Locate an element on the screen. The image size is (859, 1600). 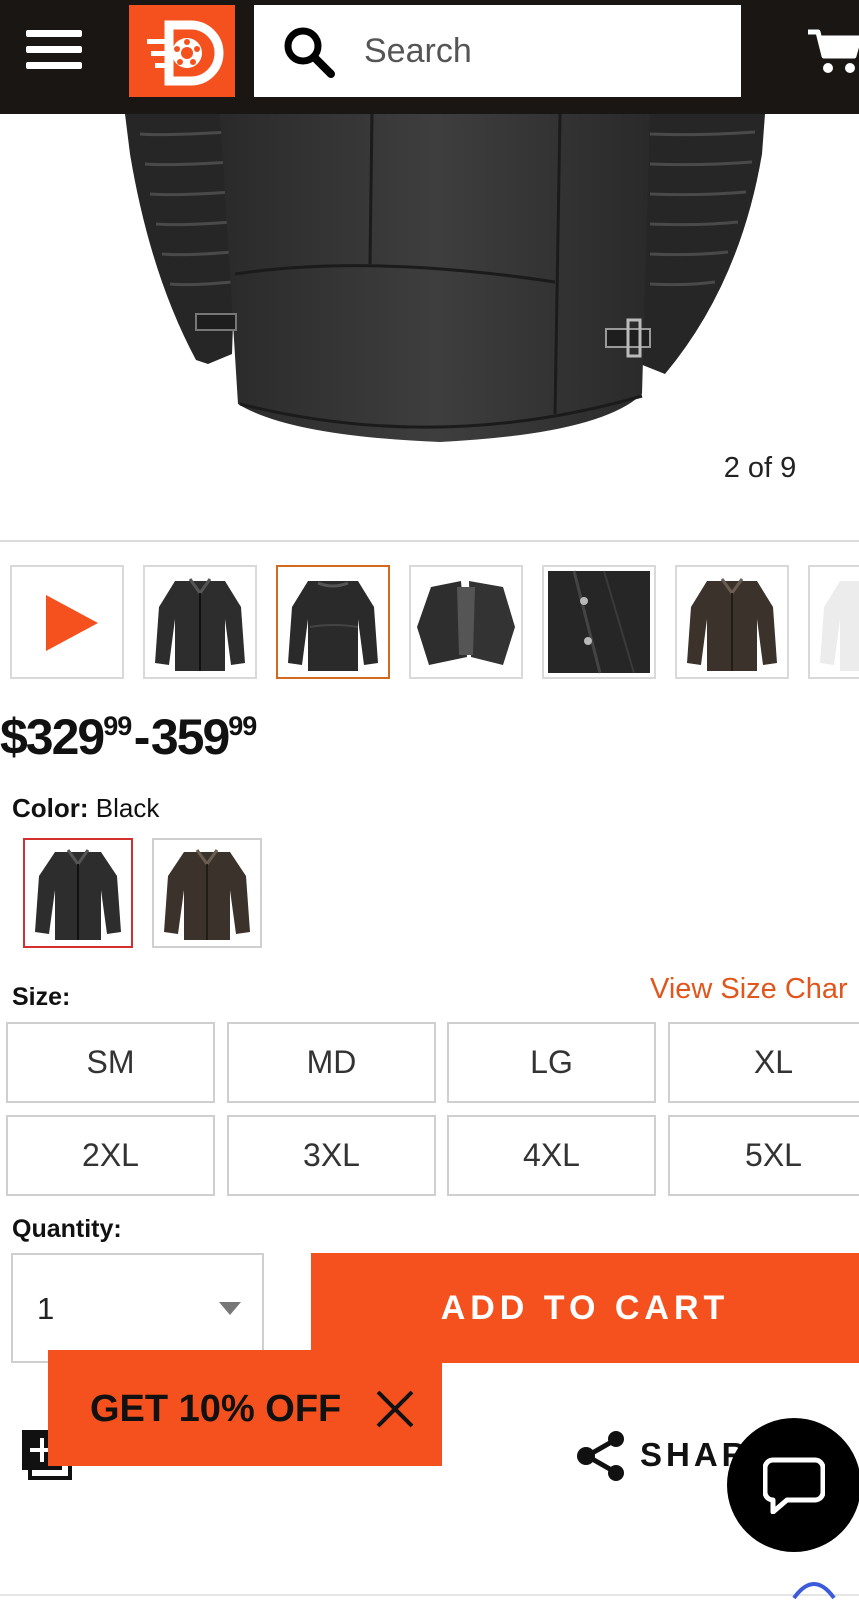
jacket-open-thumb is located at coordinates (466, 623).